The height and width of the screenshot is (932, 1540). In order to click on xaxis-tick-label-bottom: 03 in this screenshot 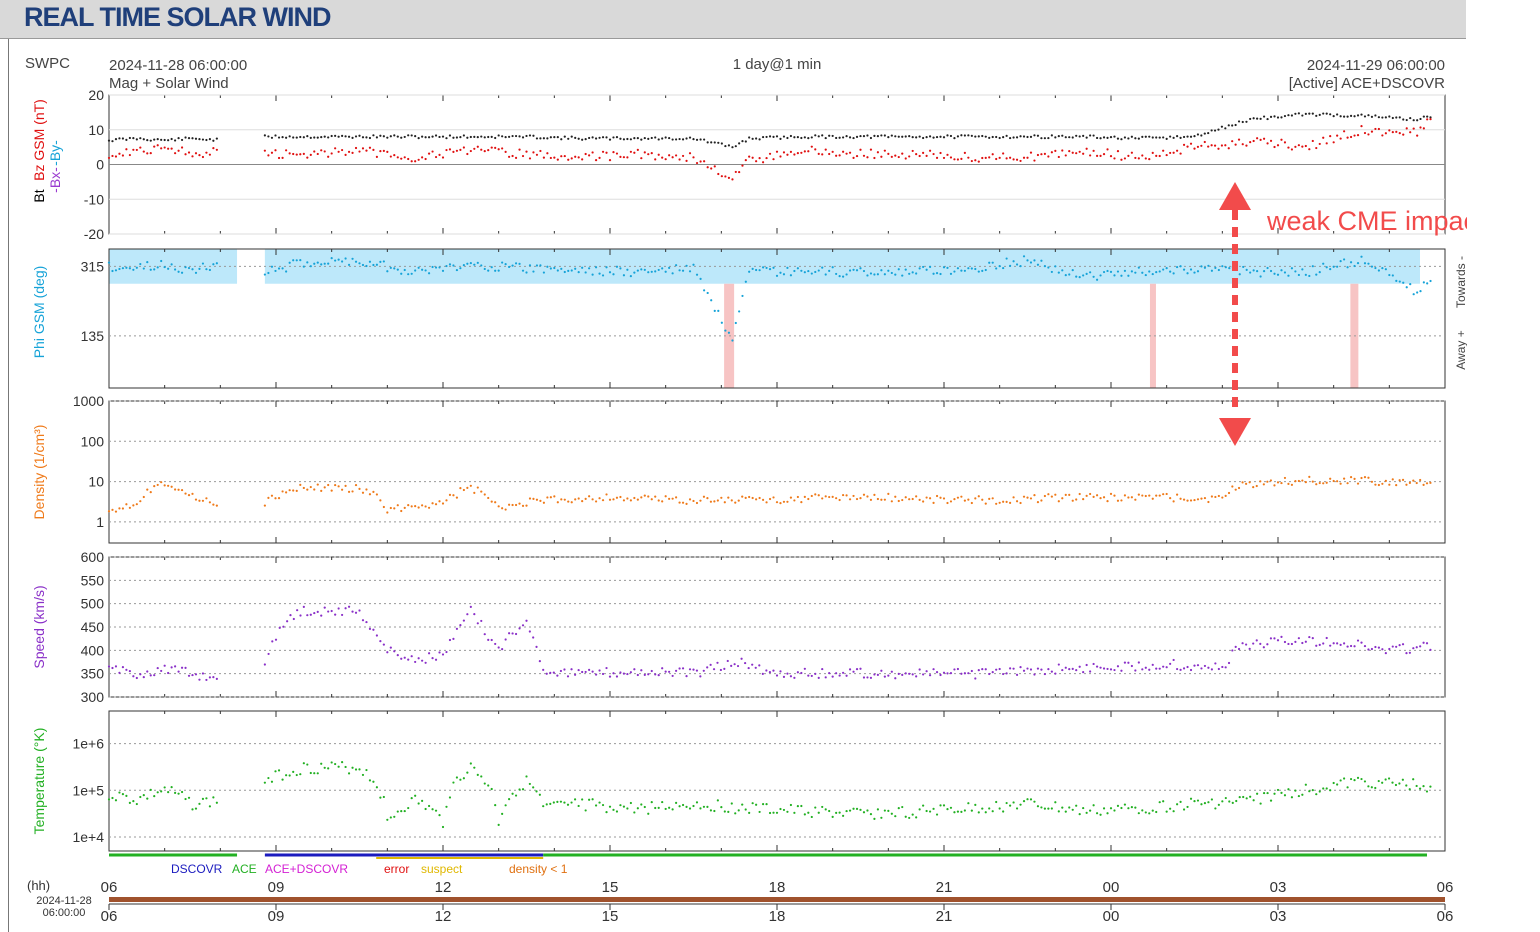, I will do `click(1278, 916)`.